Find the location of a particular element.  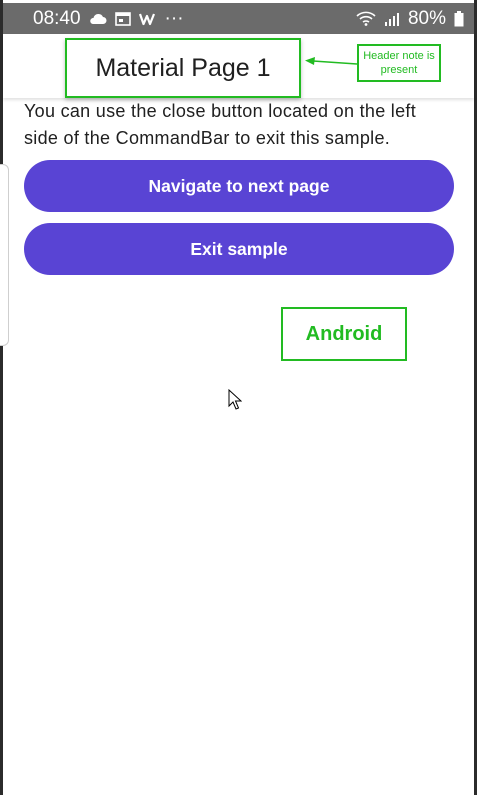

more-notifications-icon: ··· is located at coordinates (174, 18).